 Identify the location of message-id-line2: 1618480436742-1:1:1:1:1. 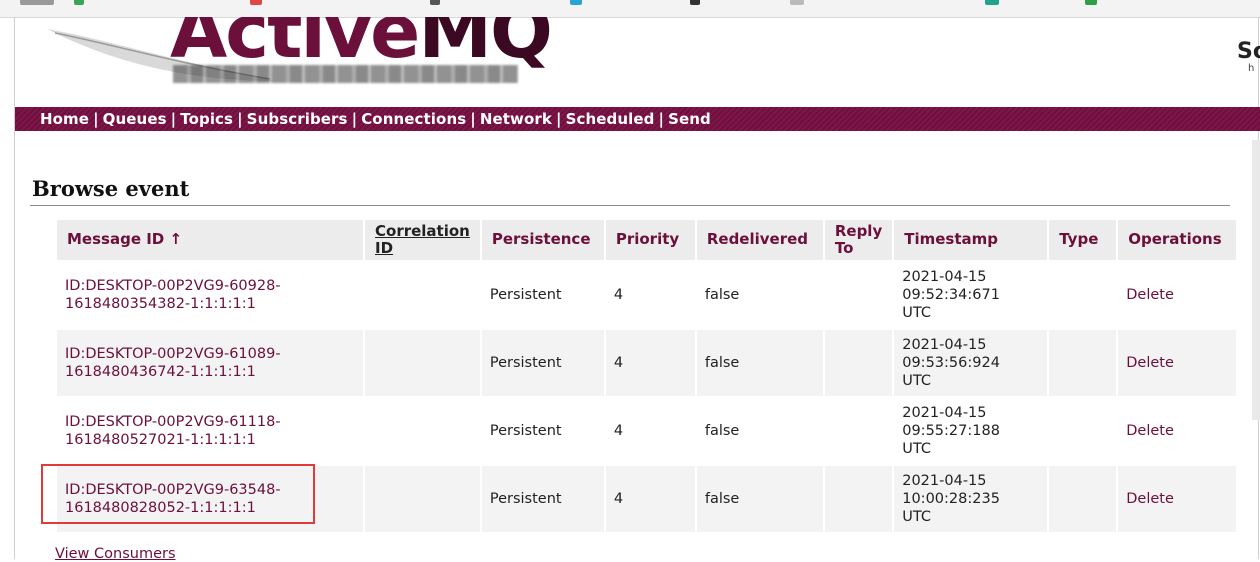
(160, 372).